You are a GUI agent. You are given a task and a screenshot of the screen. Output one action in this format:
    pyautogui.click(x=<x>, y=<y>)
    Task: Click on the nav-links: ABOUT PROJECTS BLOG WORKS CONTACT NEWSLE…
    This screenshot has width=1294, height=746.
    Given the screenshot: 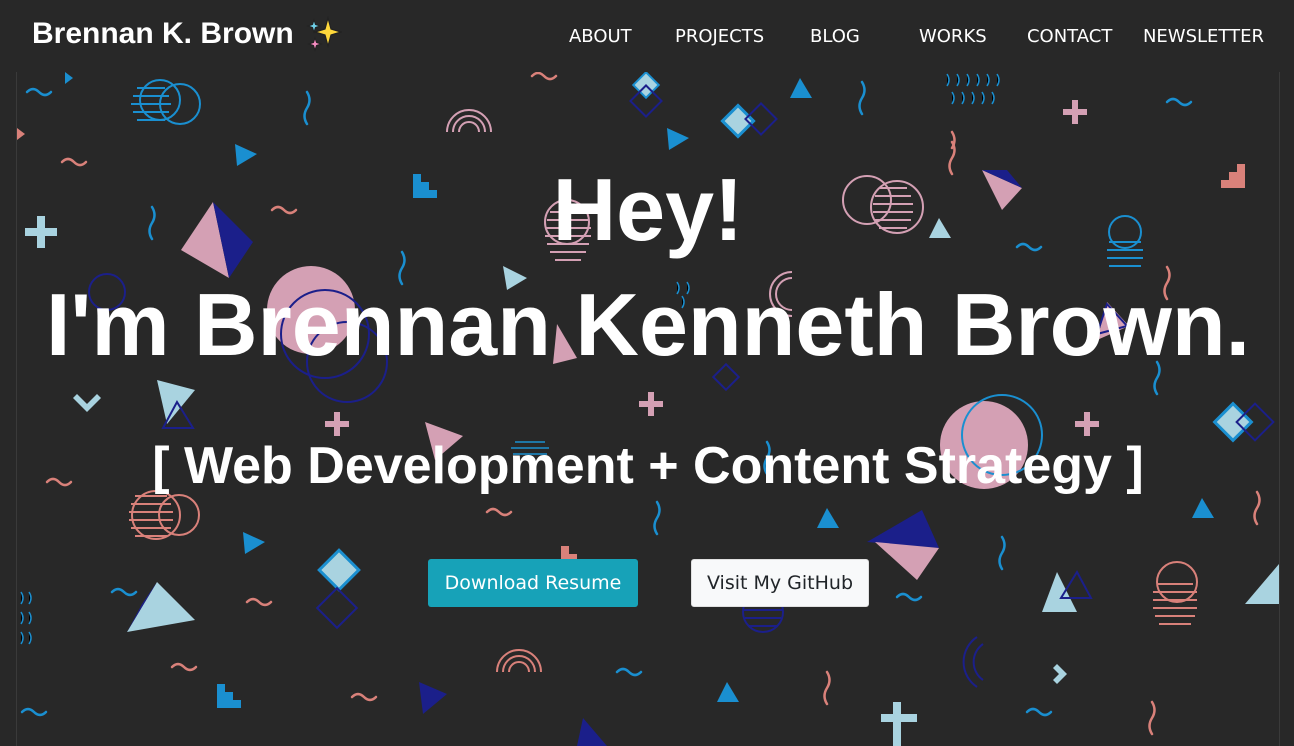 What is the action you would take?
    pyautogui.click(x=916, y=36)
    